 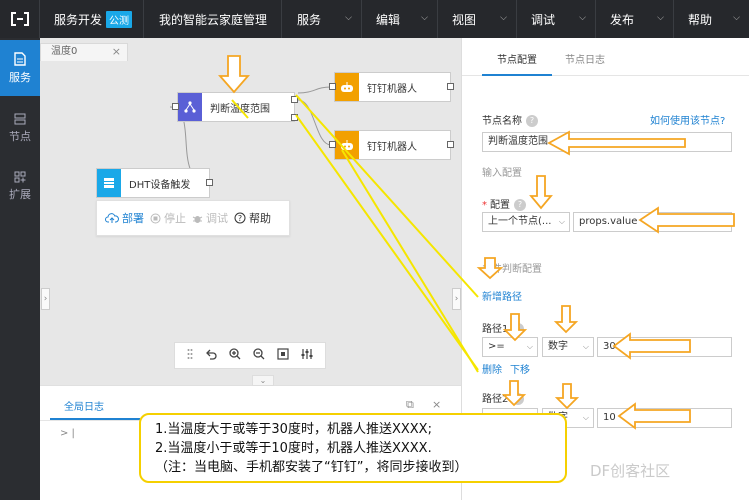 I want to click on annotation-line-2: 2.当温度小于或等于10度时，机器人推送XXXX., so click(x=293, y=448).